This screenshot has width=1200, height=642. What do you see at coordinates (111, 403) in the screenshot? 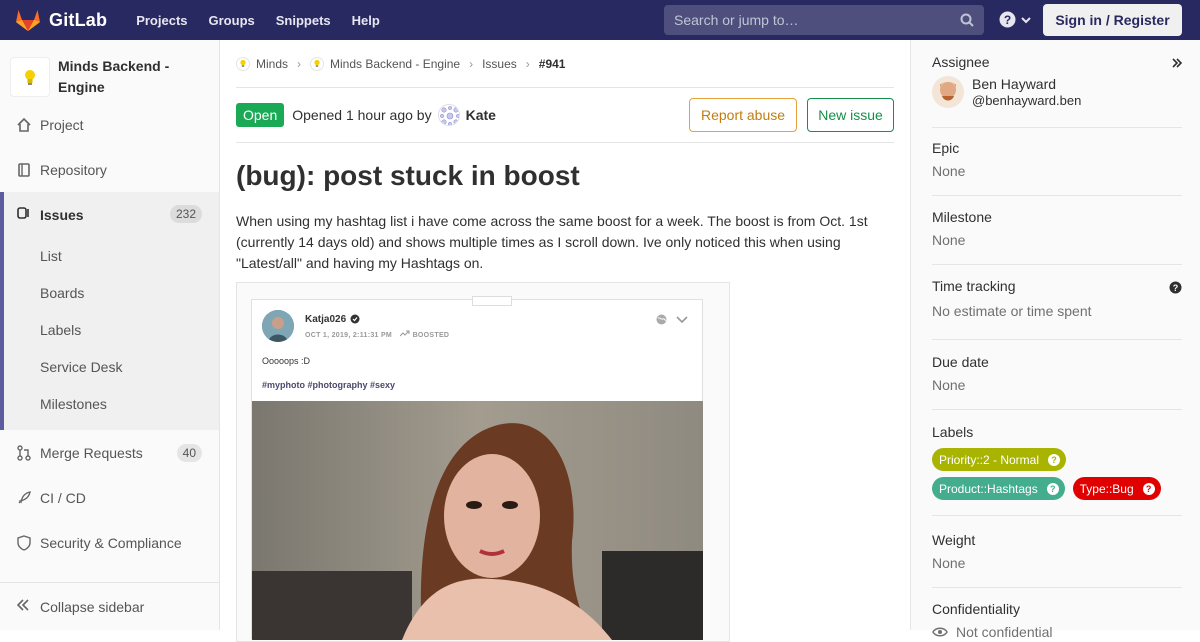
I see `sidebar-subitem-milestones: Milestones` at bounding box center [111, 403].